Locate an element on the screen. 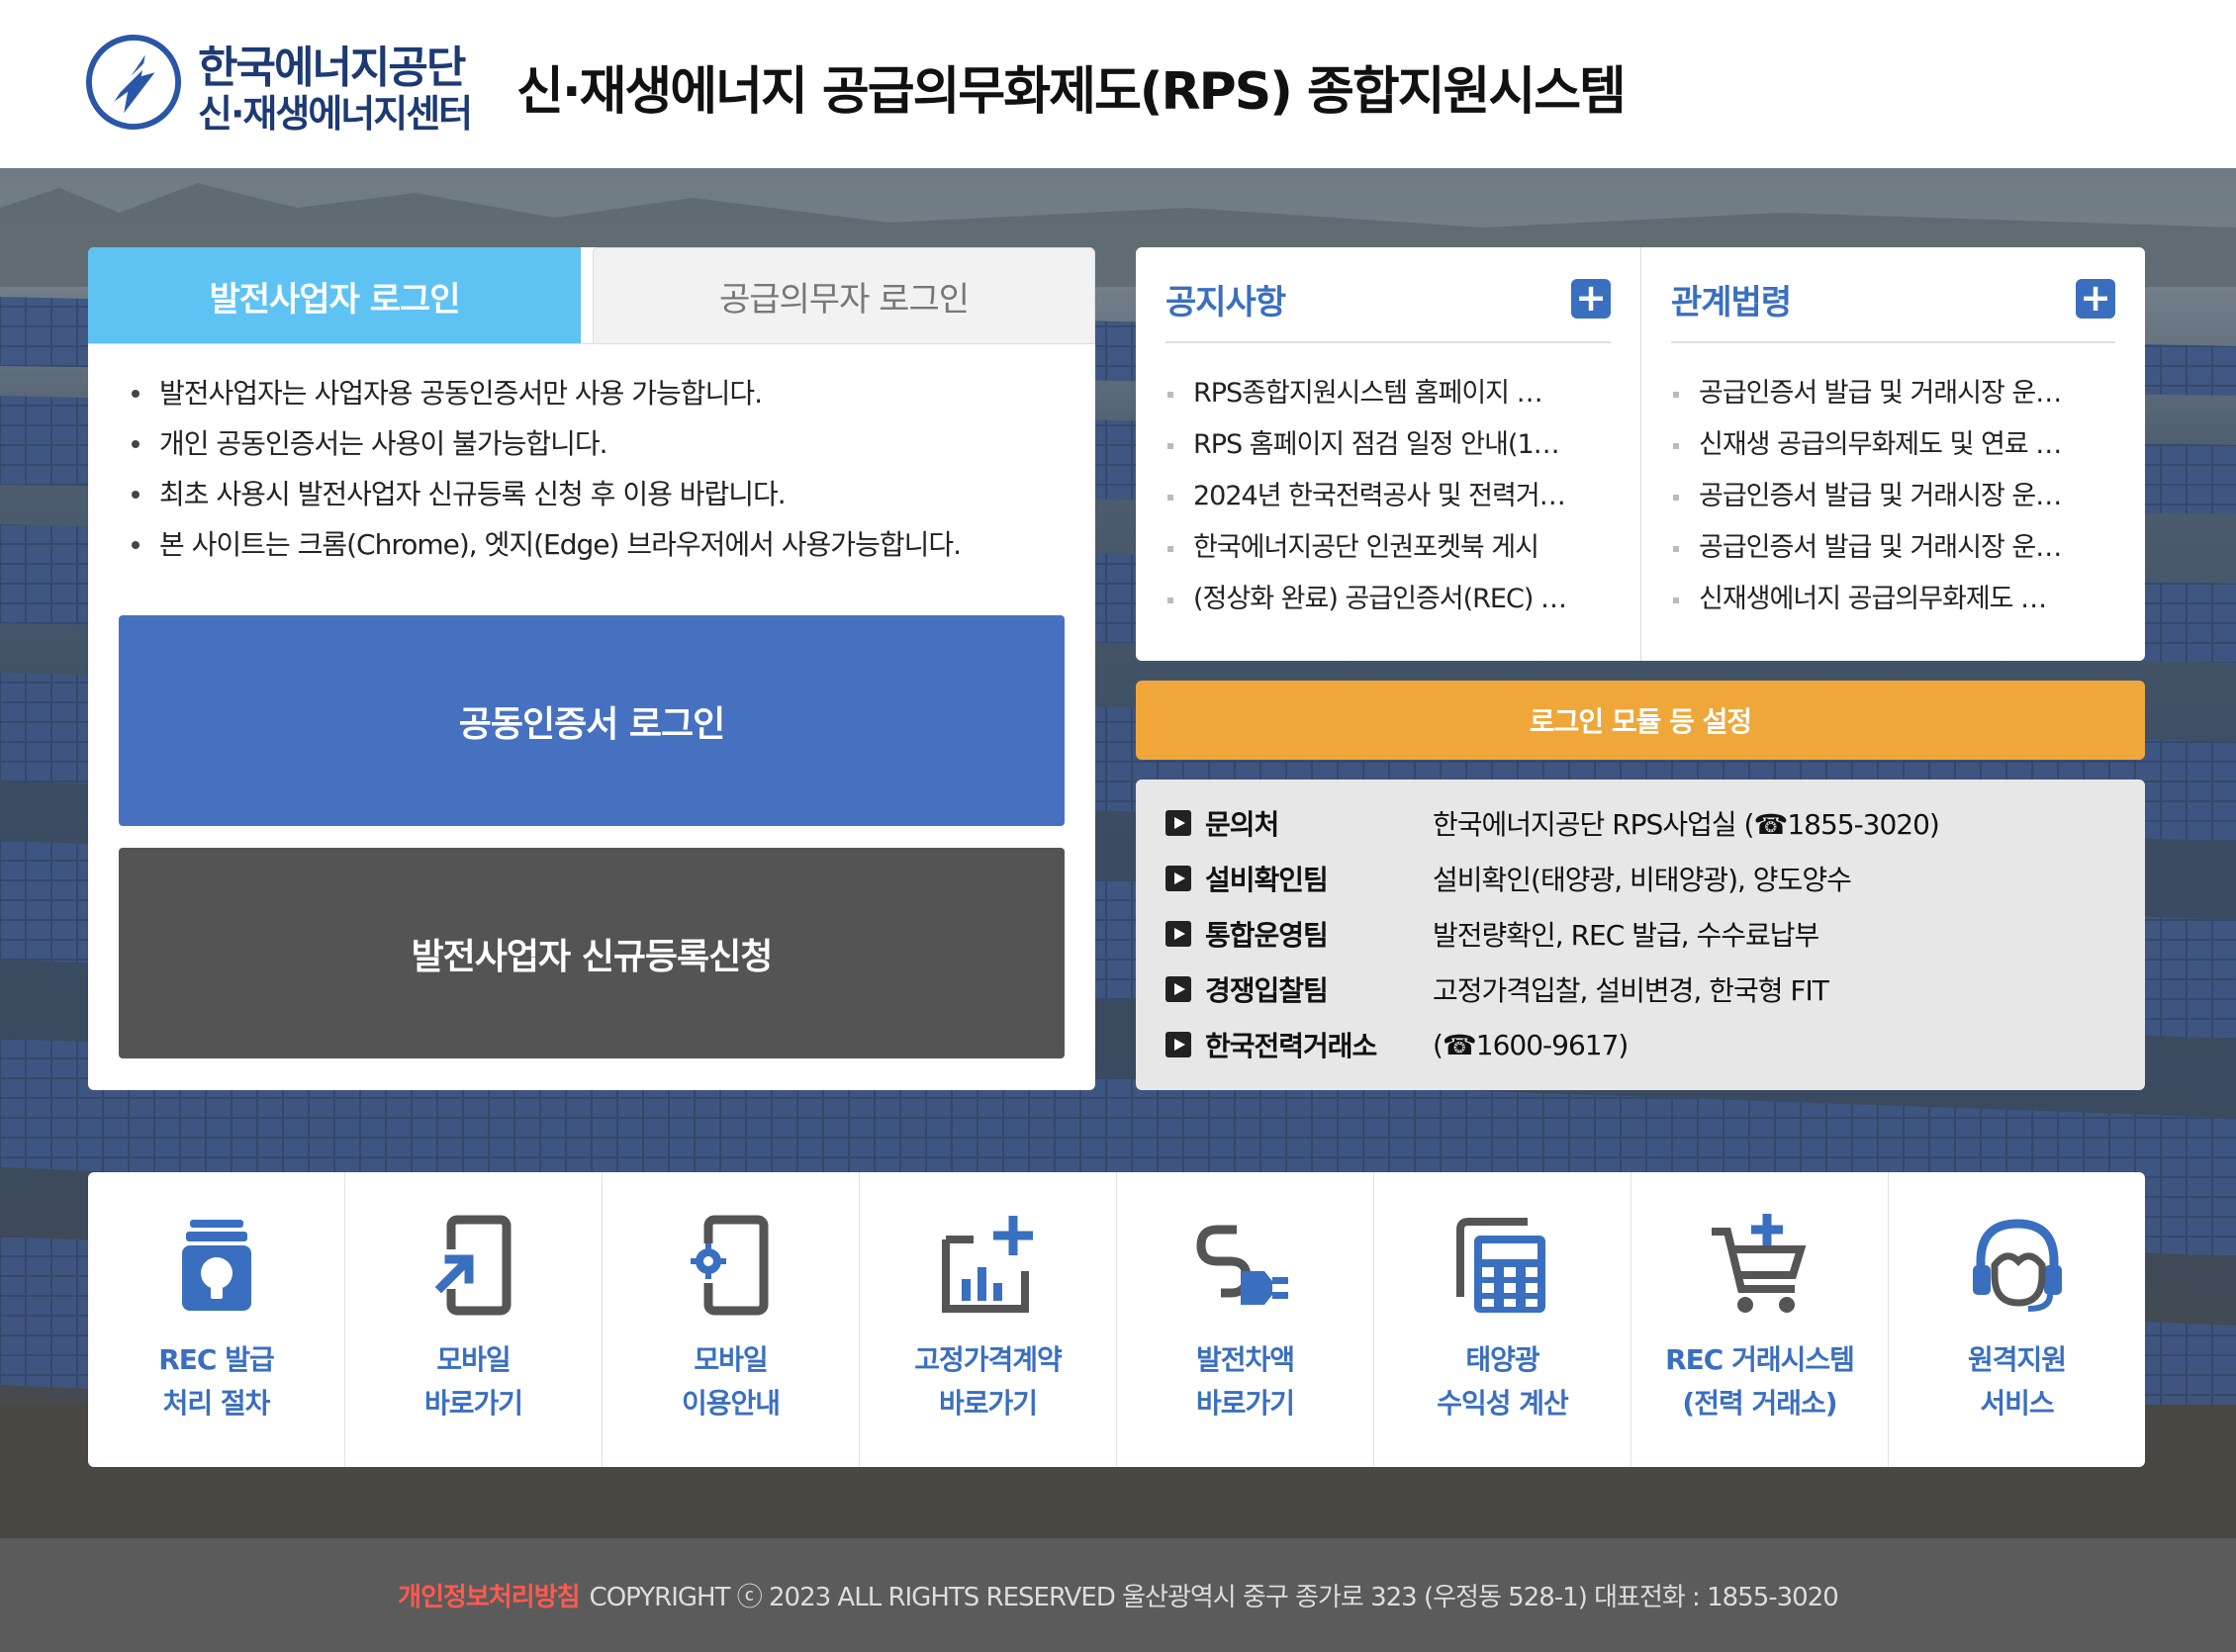 This screenshot has width=2236, height=1652. contact-value: 발전량확인, REC 발급, 수수료납부 is located at coordinates (1626, 936).